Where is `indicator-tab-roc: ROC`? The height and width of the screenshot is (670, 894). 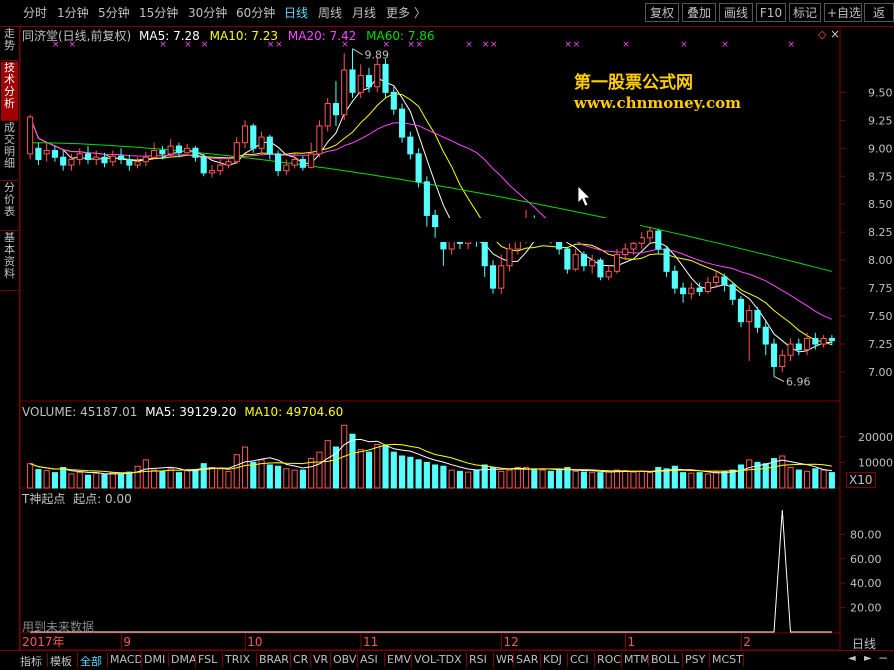
indicator-tab-roc: ROC is located at coordinates (609, 659).